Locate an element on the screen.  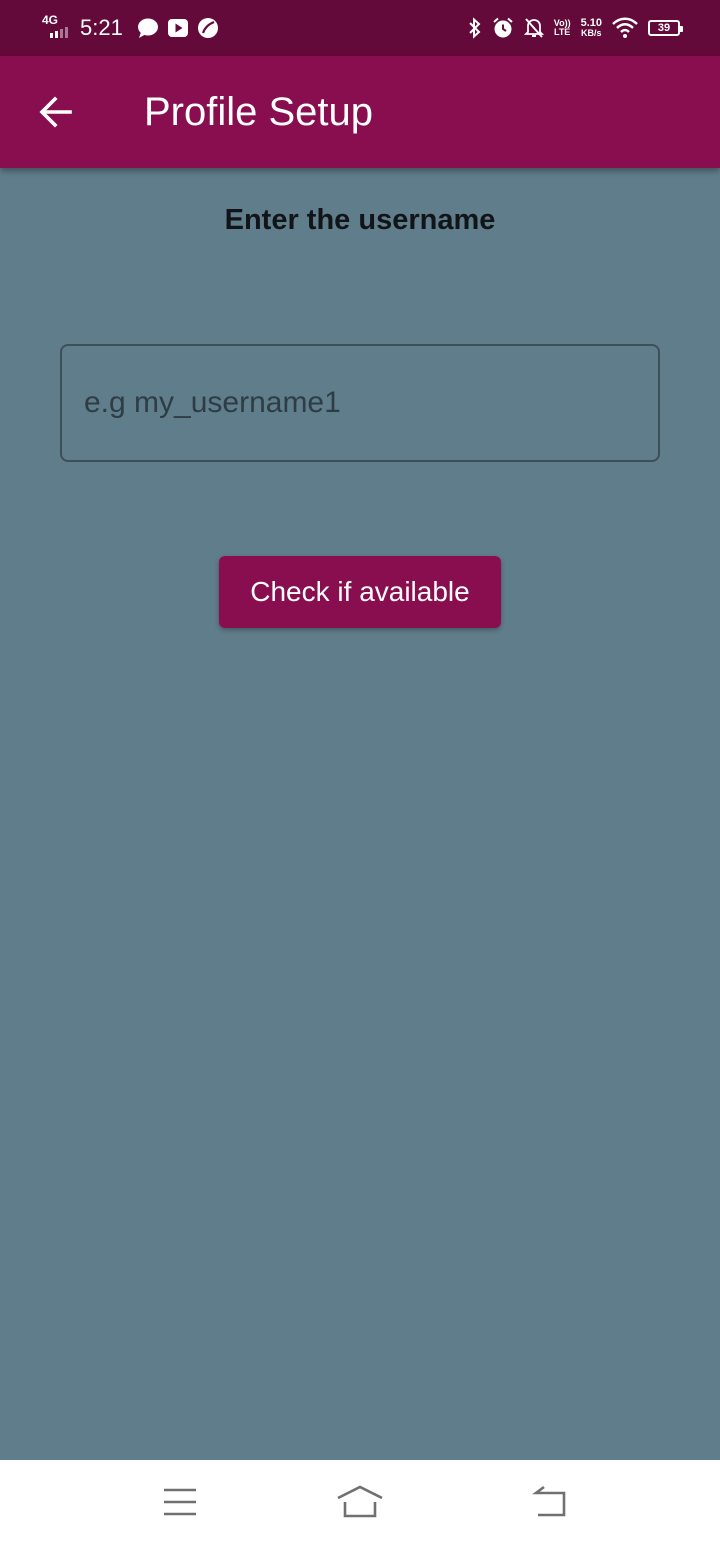
network-speed: 5.10 KB/s is located at coordinates (591, 28).